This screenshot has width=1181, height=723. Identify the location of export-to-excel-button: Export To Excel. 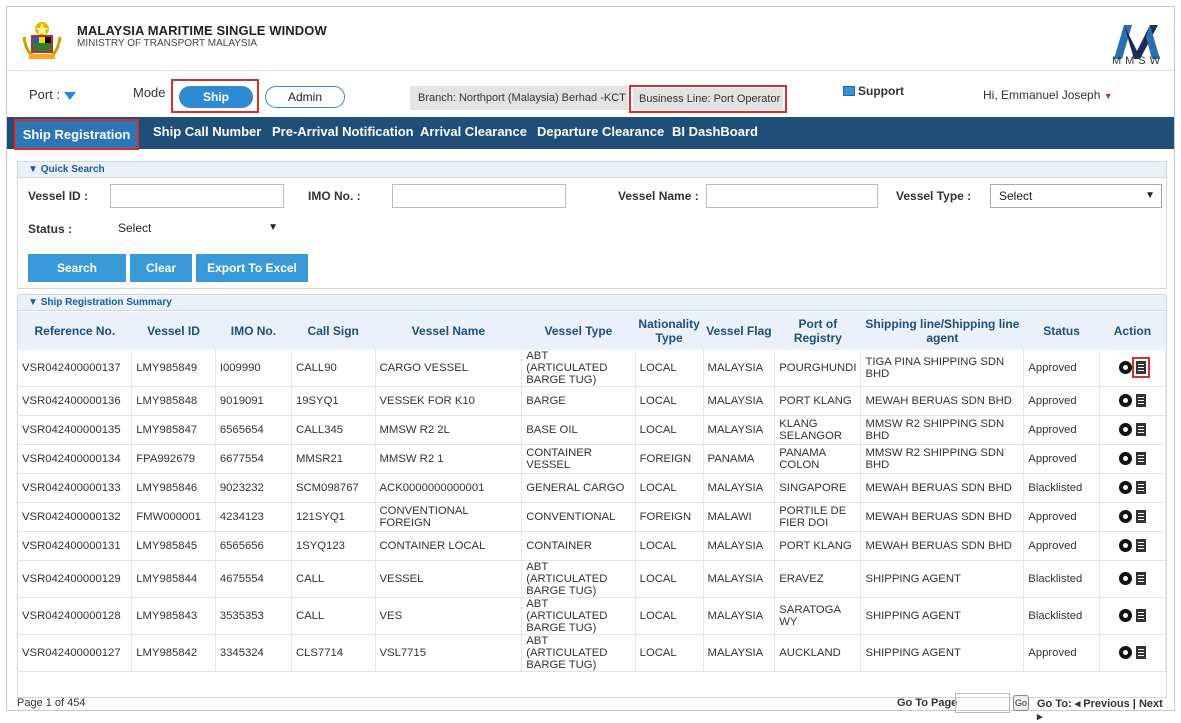
(252, 268).